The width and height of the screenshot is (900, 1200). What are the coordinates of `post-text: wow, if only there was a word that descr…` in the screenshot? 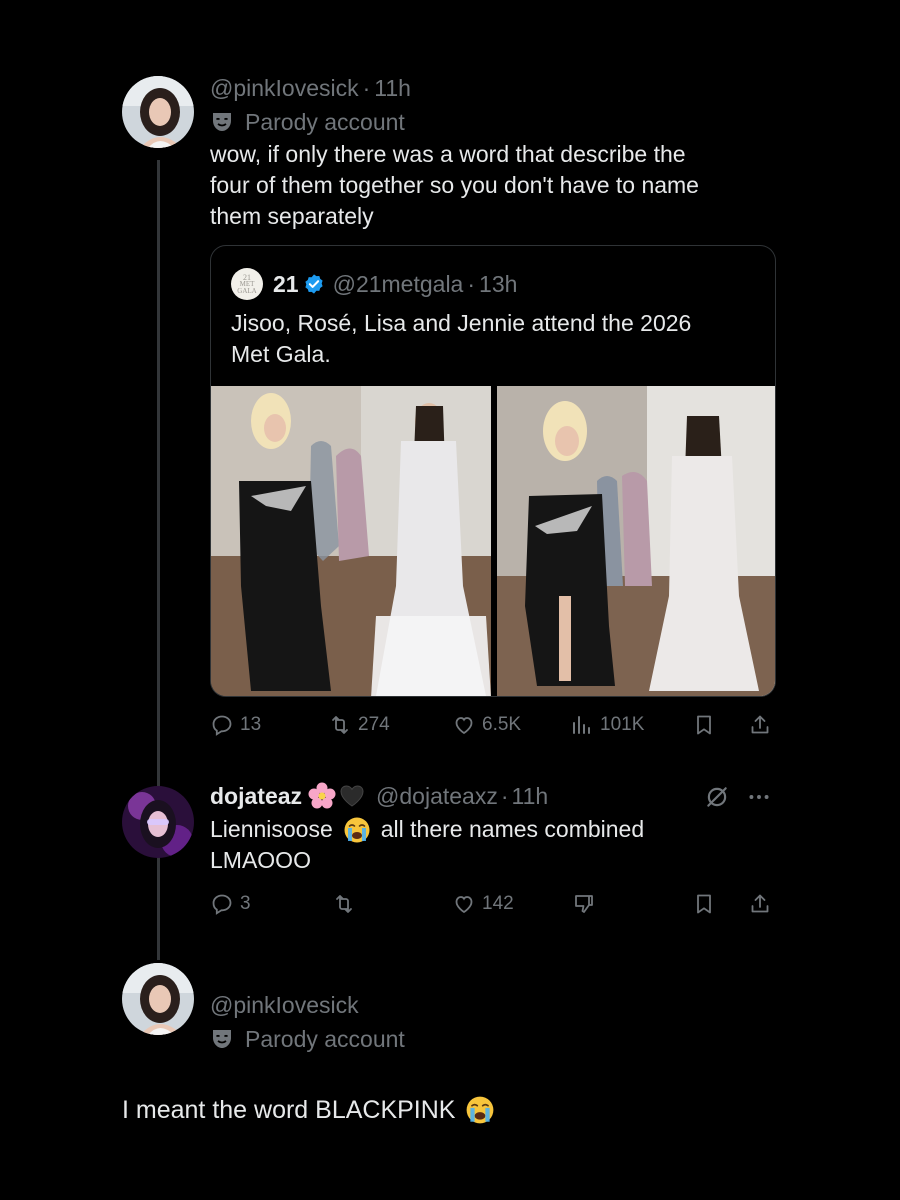 It's located at (535, 185).